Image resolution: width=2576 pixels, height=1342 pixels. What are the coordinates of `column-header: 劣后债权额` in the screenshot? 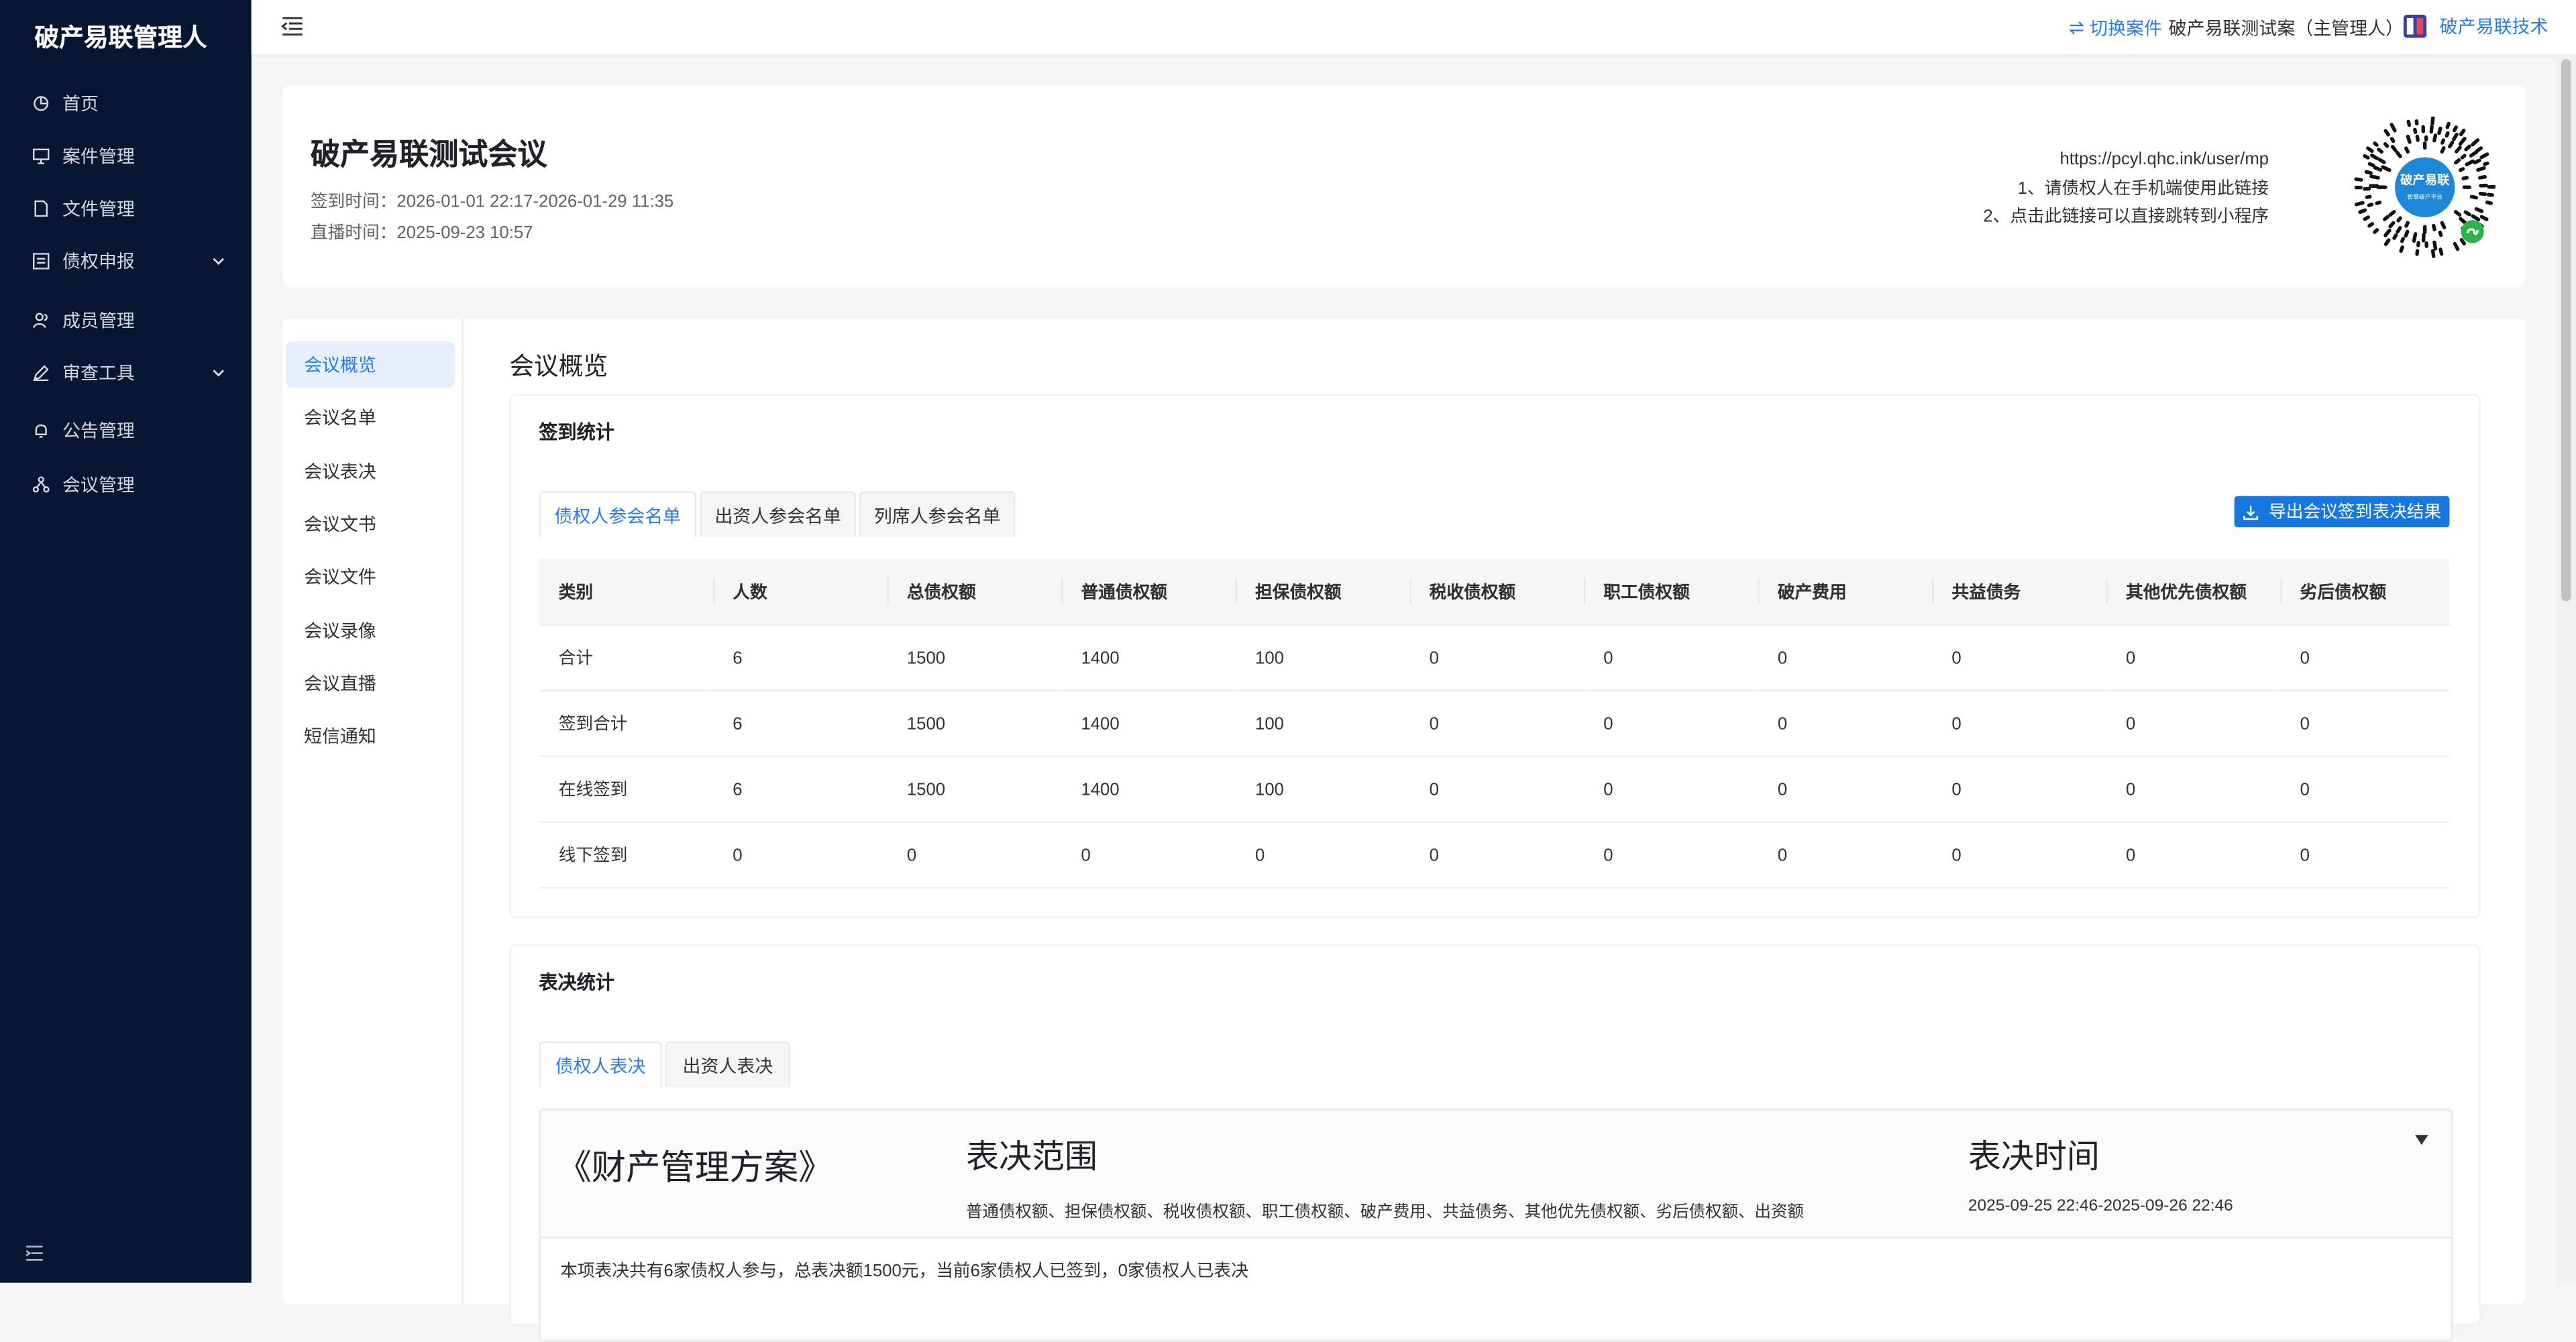 It's located at (2364, 592).